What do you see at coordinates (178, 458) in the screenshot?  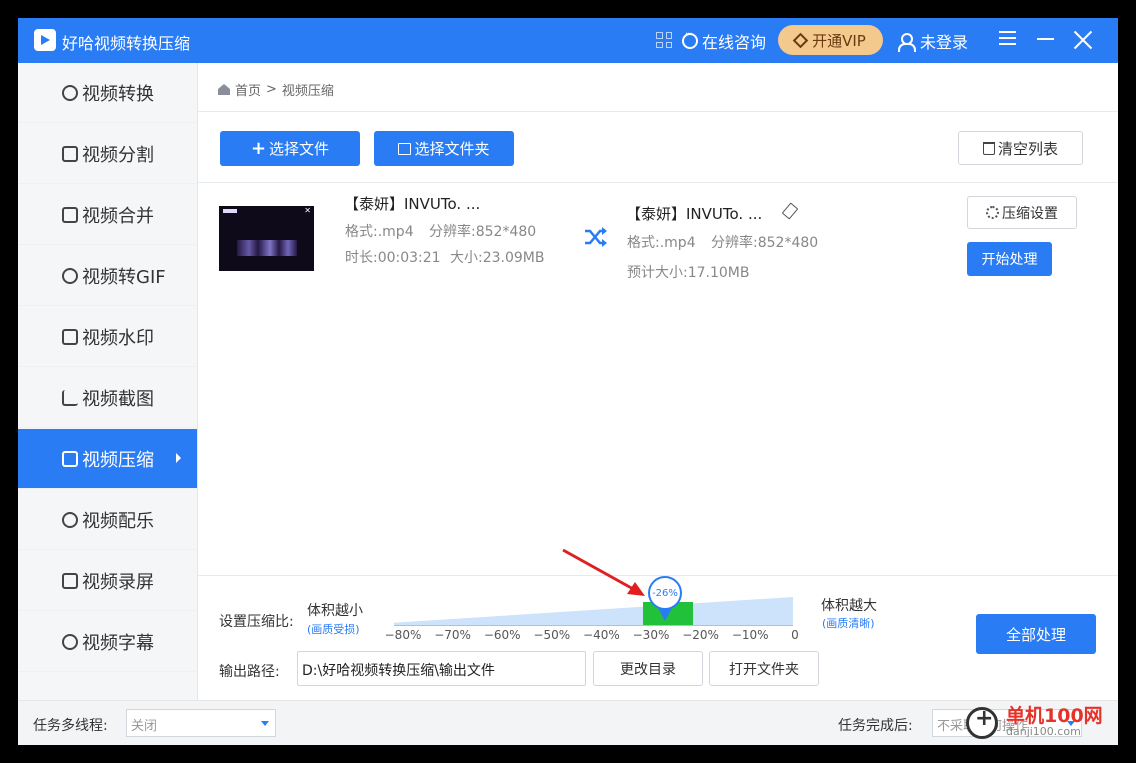 I see `chevron-right-icon` at bounding box center [178, 458].